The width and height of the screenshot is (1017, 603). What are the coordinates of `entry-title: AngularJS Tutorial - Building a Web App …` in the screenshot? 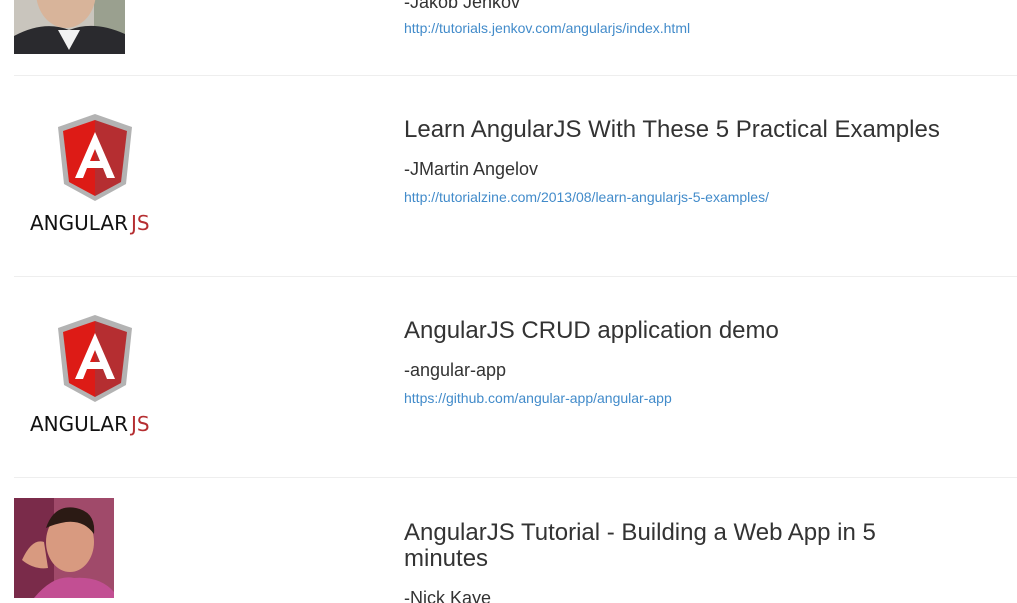 It's located at (640, 545).